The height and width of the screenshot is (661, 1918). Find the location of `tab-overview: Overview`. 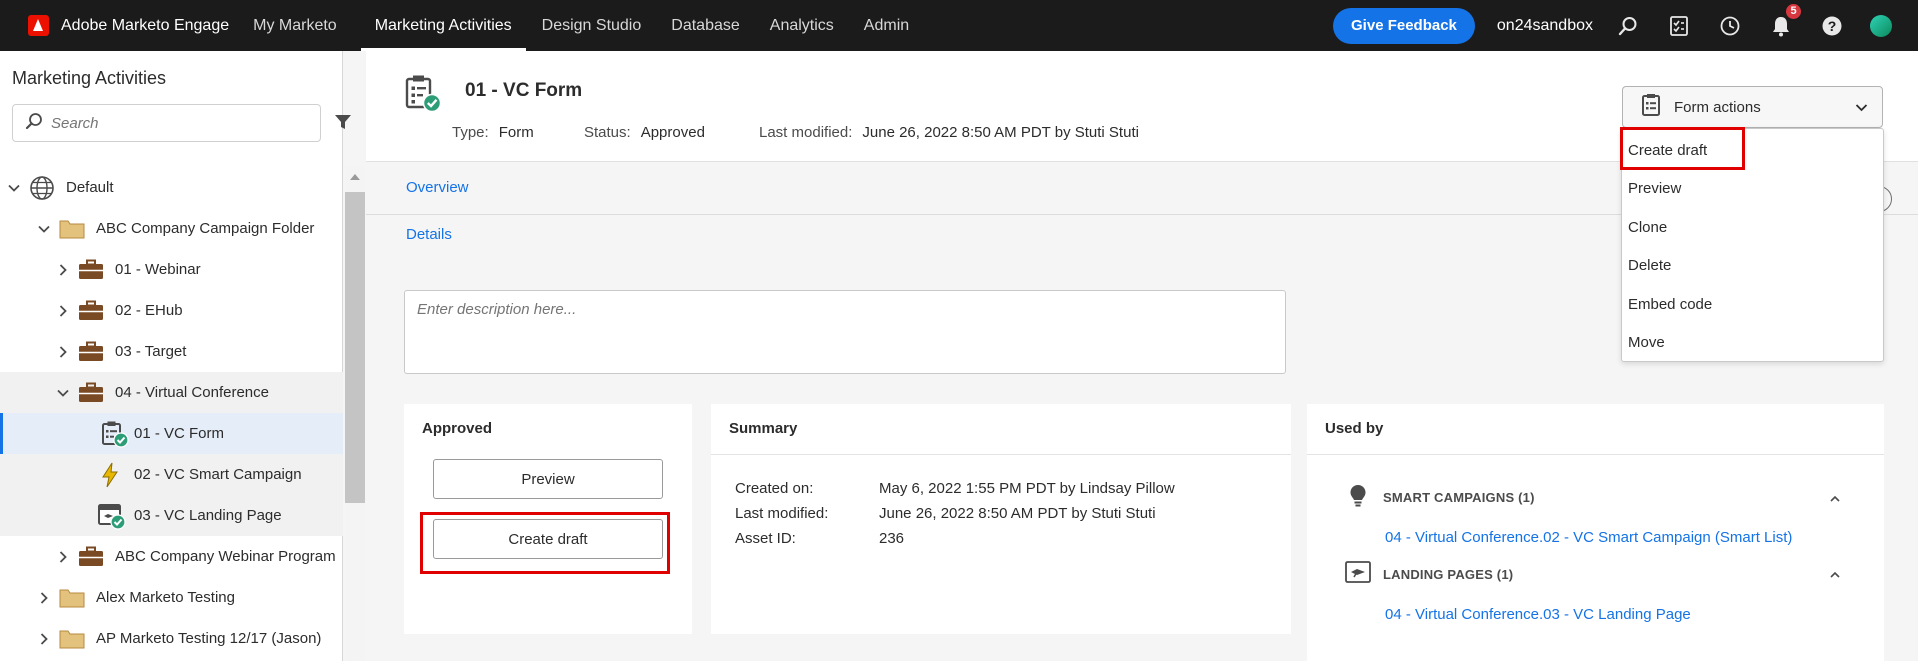

tab-overview: Overview is located at coordinates (437, 187).